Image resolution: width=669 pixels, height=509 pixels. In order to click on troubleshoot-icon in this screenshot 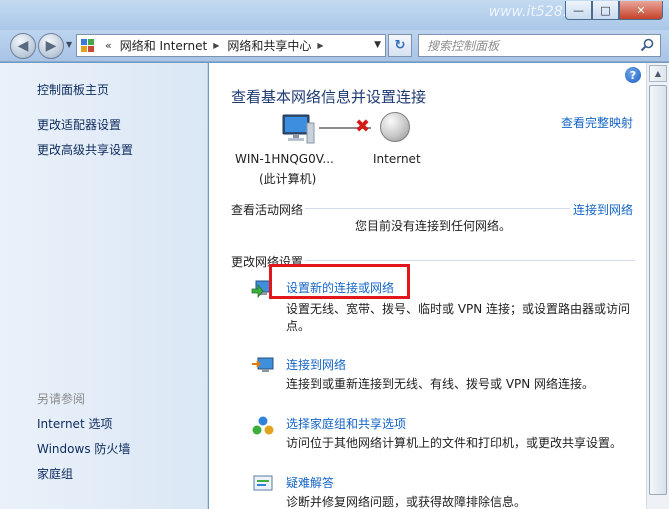, I will do `click(263, 484)`.